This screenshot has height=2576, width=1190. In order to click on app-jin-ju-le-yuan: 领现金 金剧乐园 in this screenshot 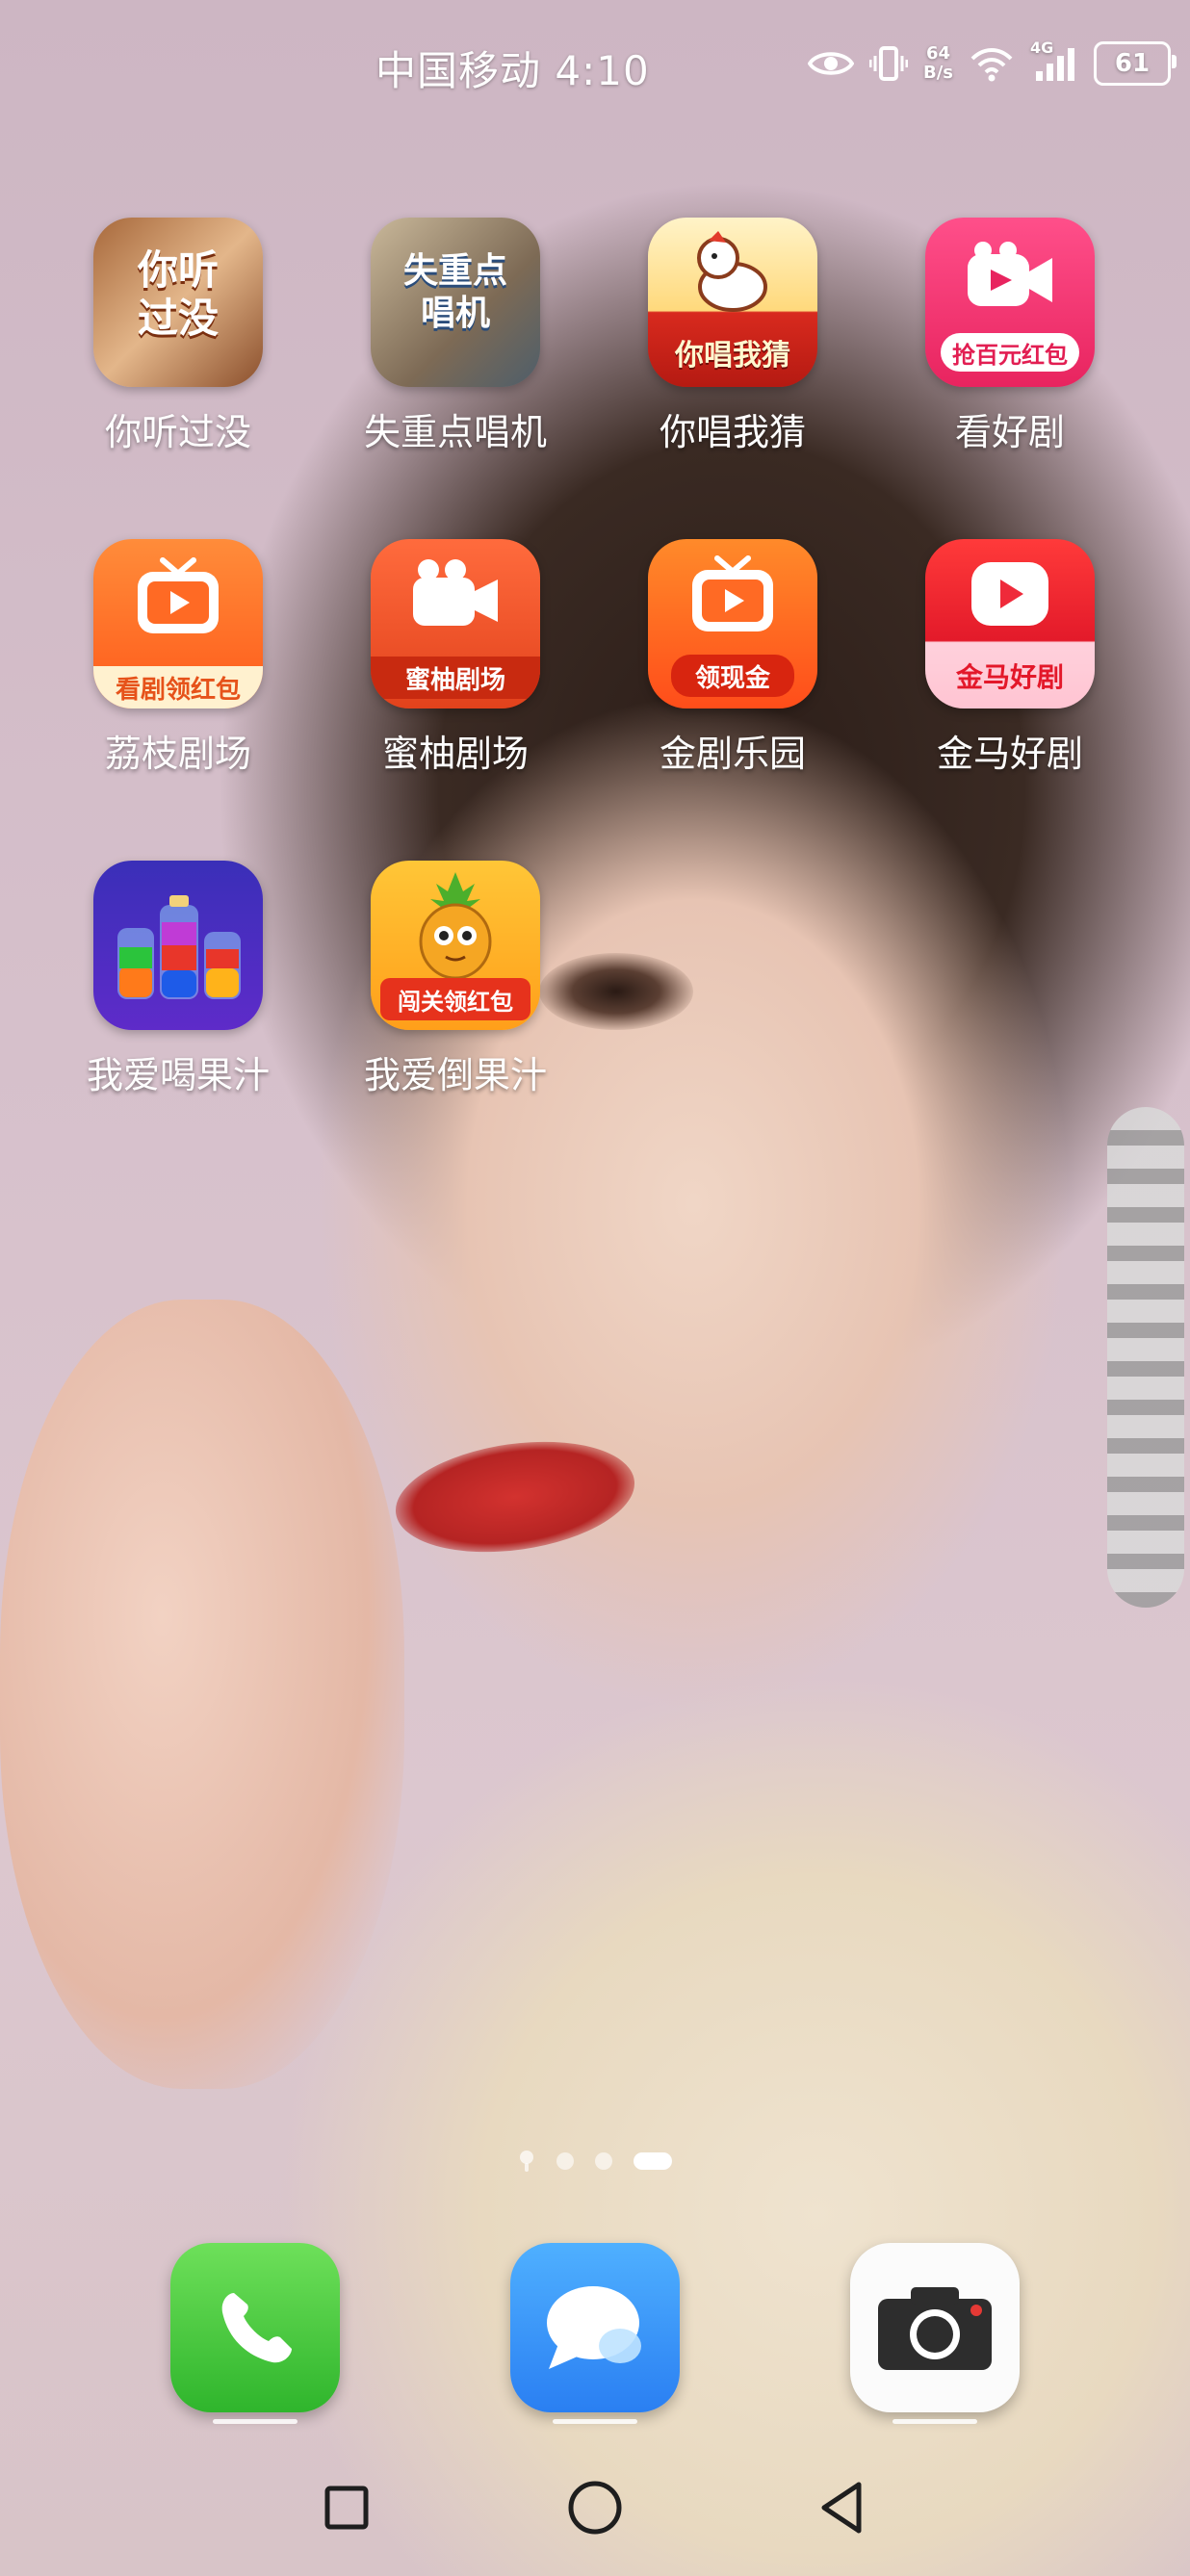, I will do `click(733, 658)`.